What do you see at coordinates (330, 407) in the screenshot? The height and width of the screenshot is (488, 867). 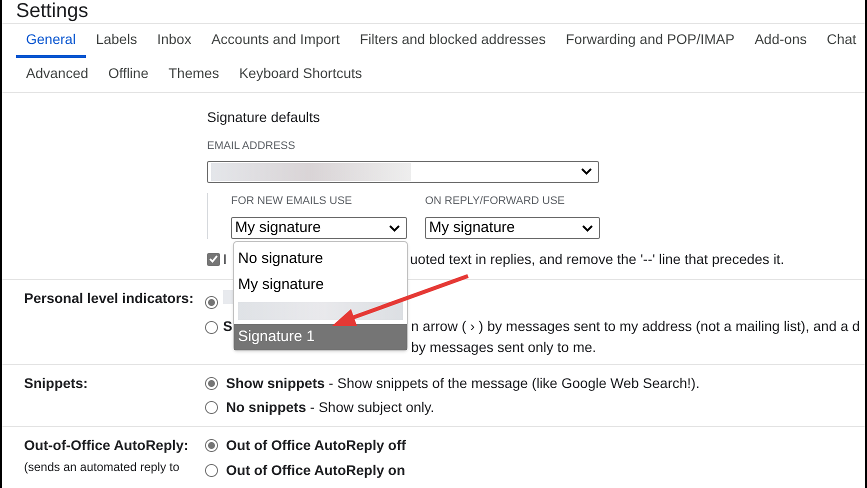 I see `option-text: No snippets - Show subject only.` at bounding box center [330, 407].